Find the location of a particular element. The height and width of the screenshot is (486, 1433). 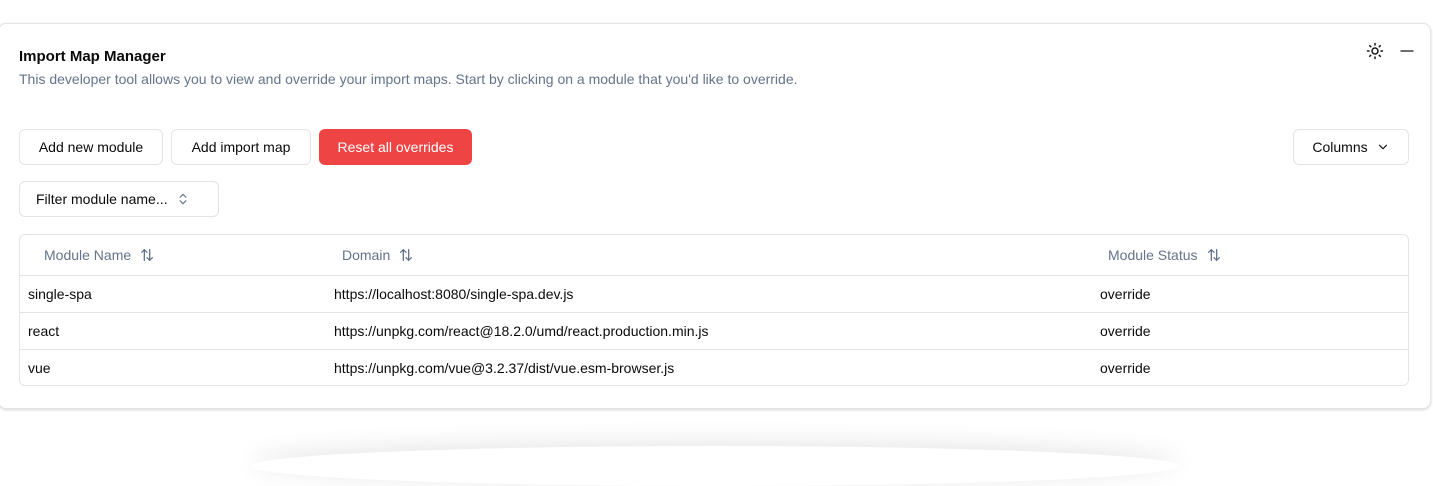

theme-toggle-button is located at coordinates (1375, 51).